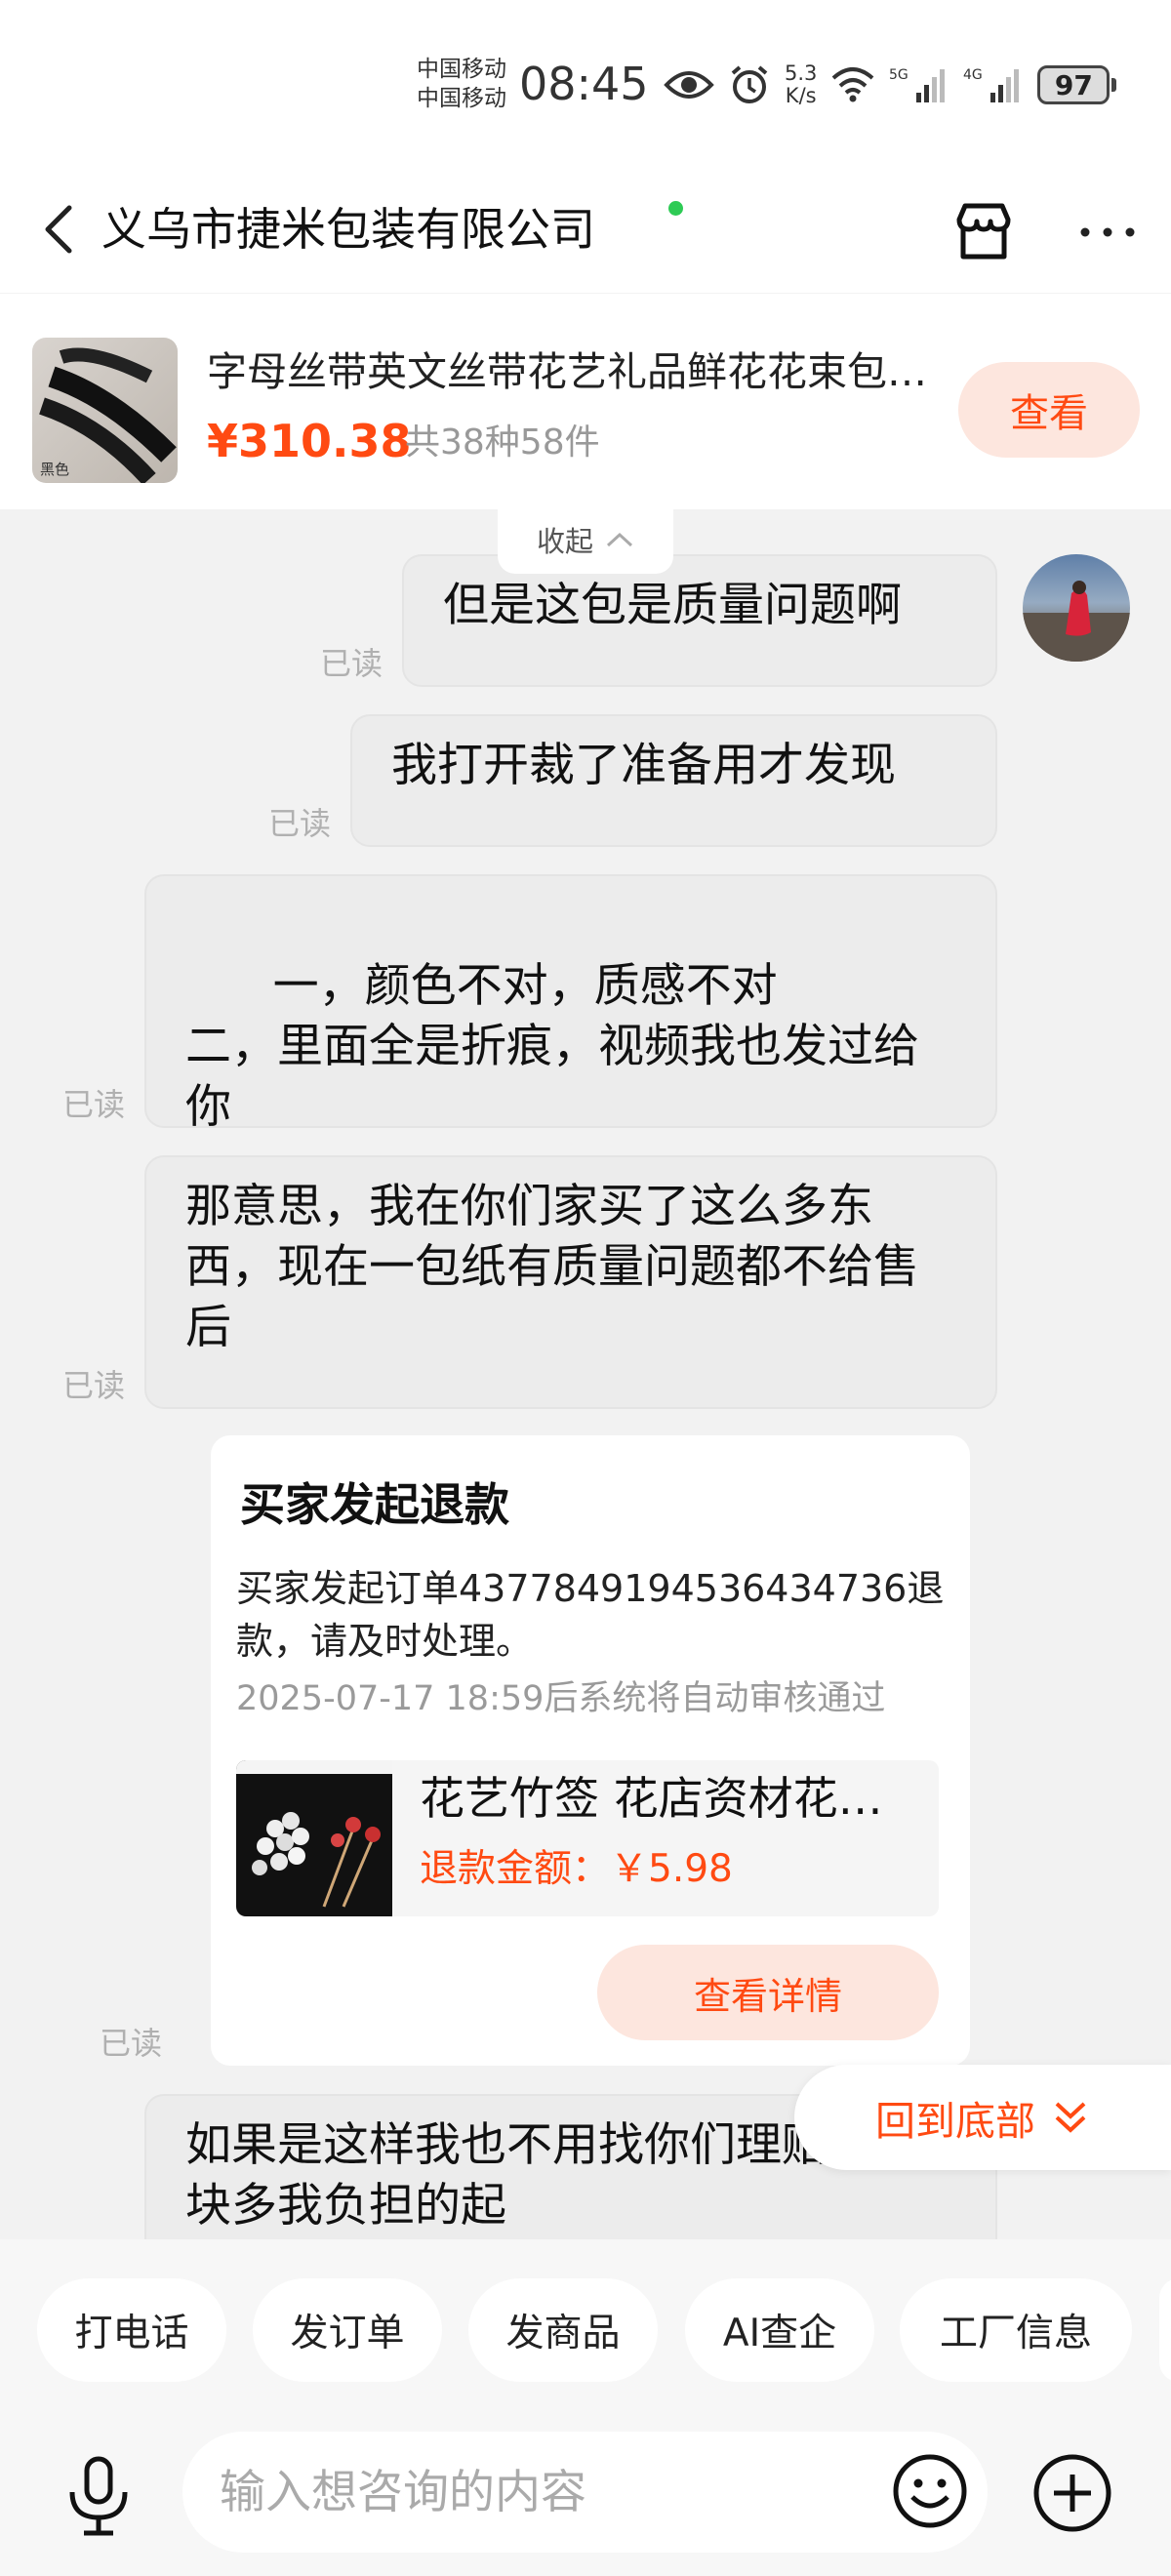 The image size is (1171, 2576). I want to click on plus-icon, so click(1072, 2493).